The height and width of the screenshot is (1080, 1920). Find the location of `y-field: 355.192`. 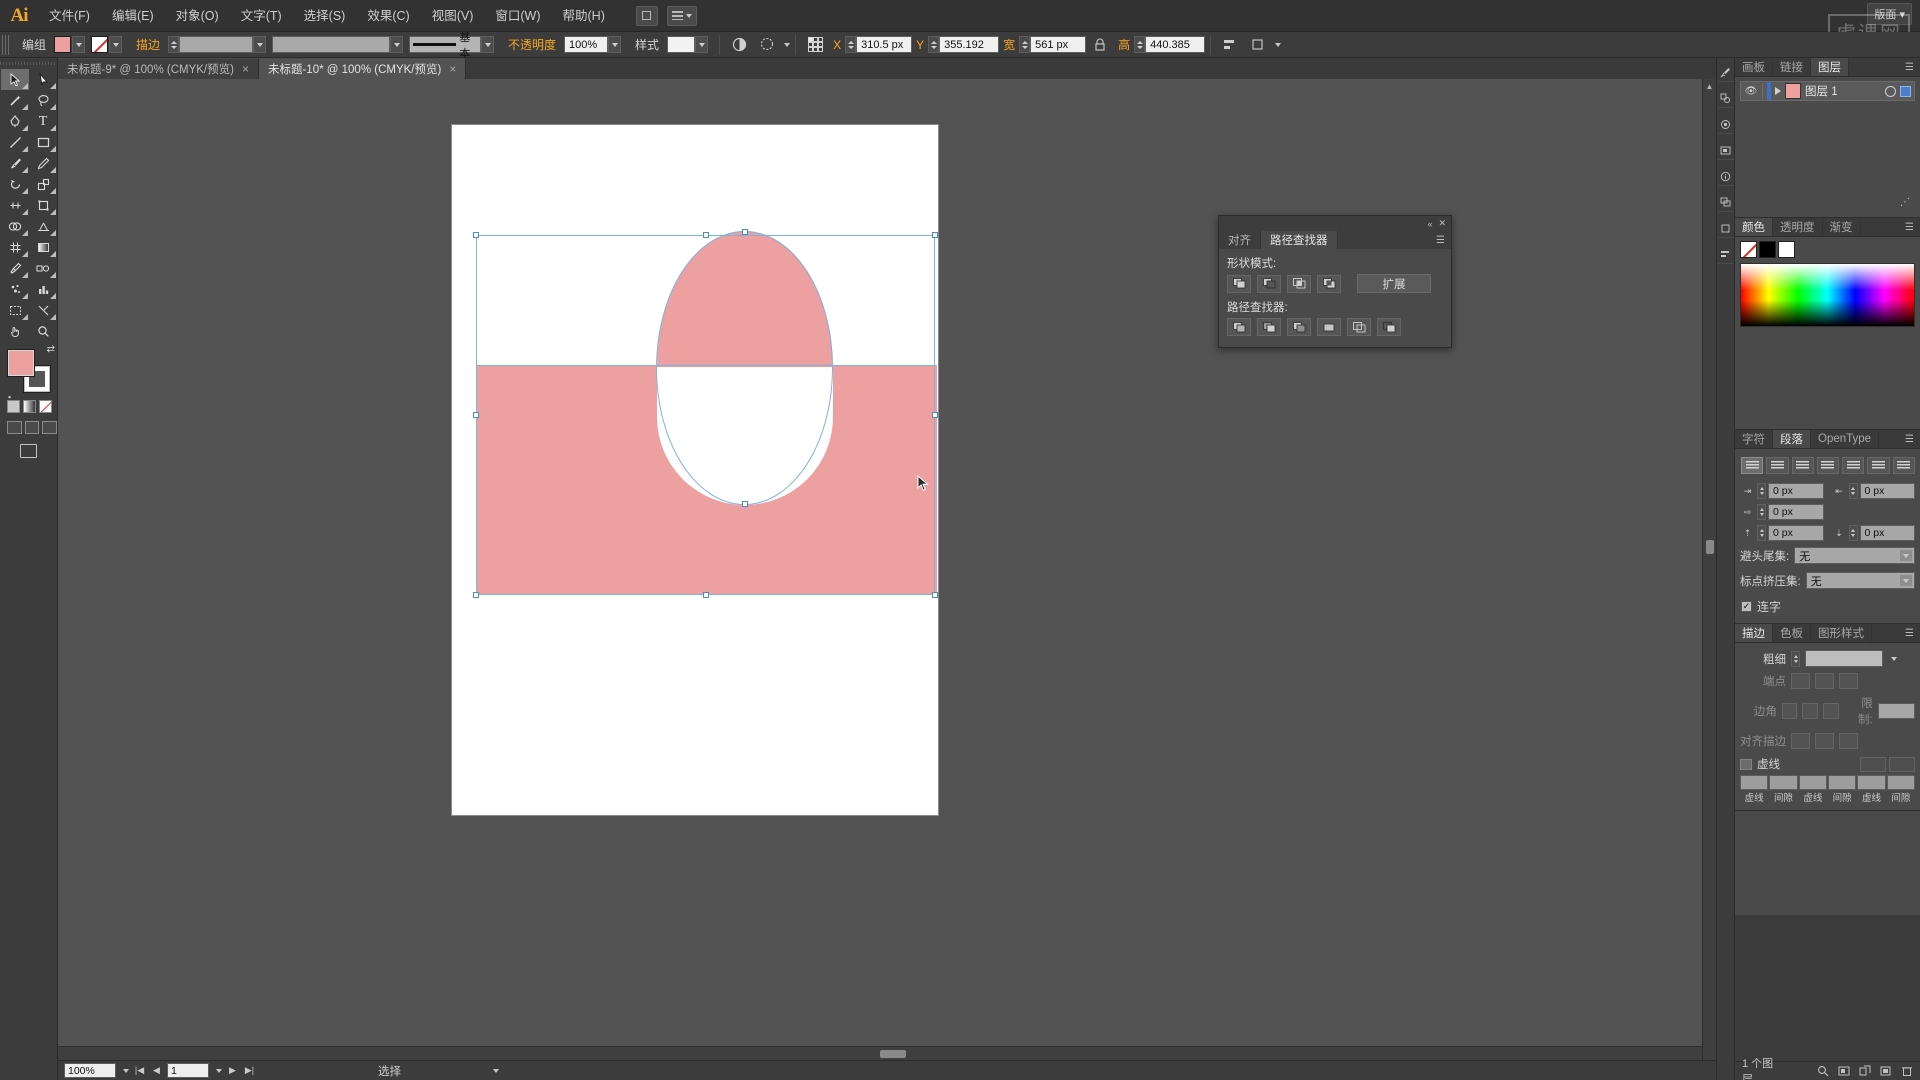

y-field: 355.192 is located at coordinates (969, 44).